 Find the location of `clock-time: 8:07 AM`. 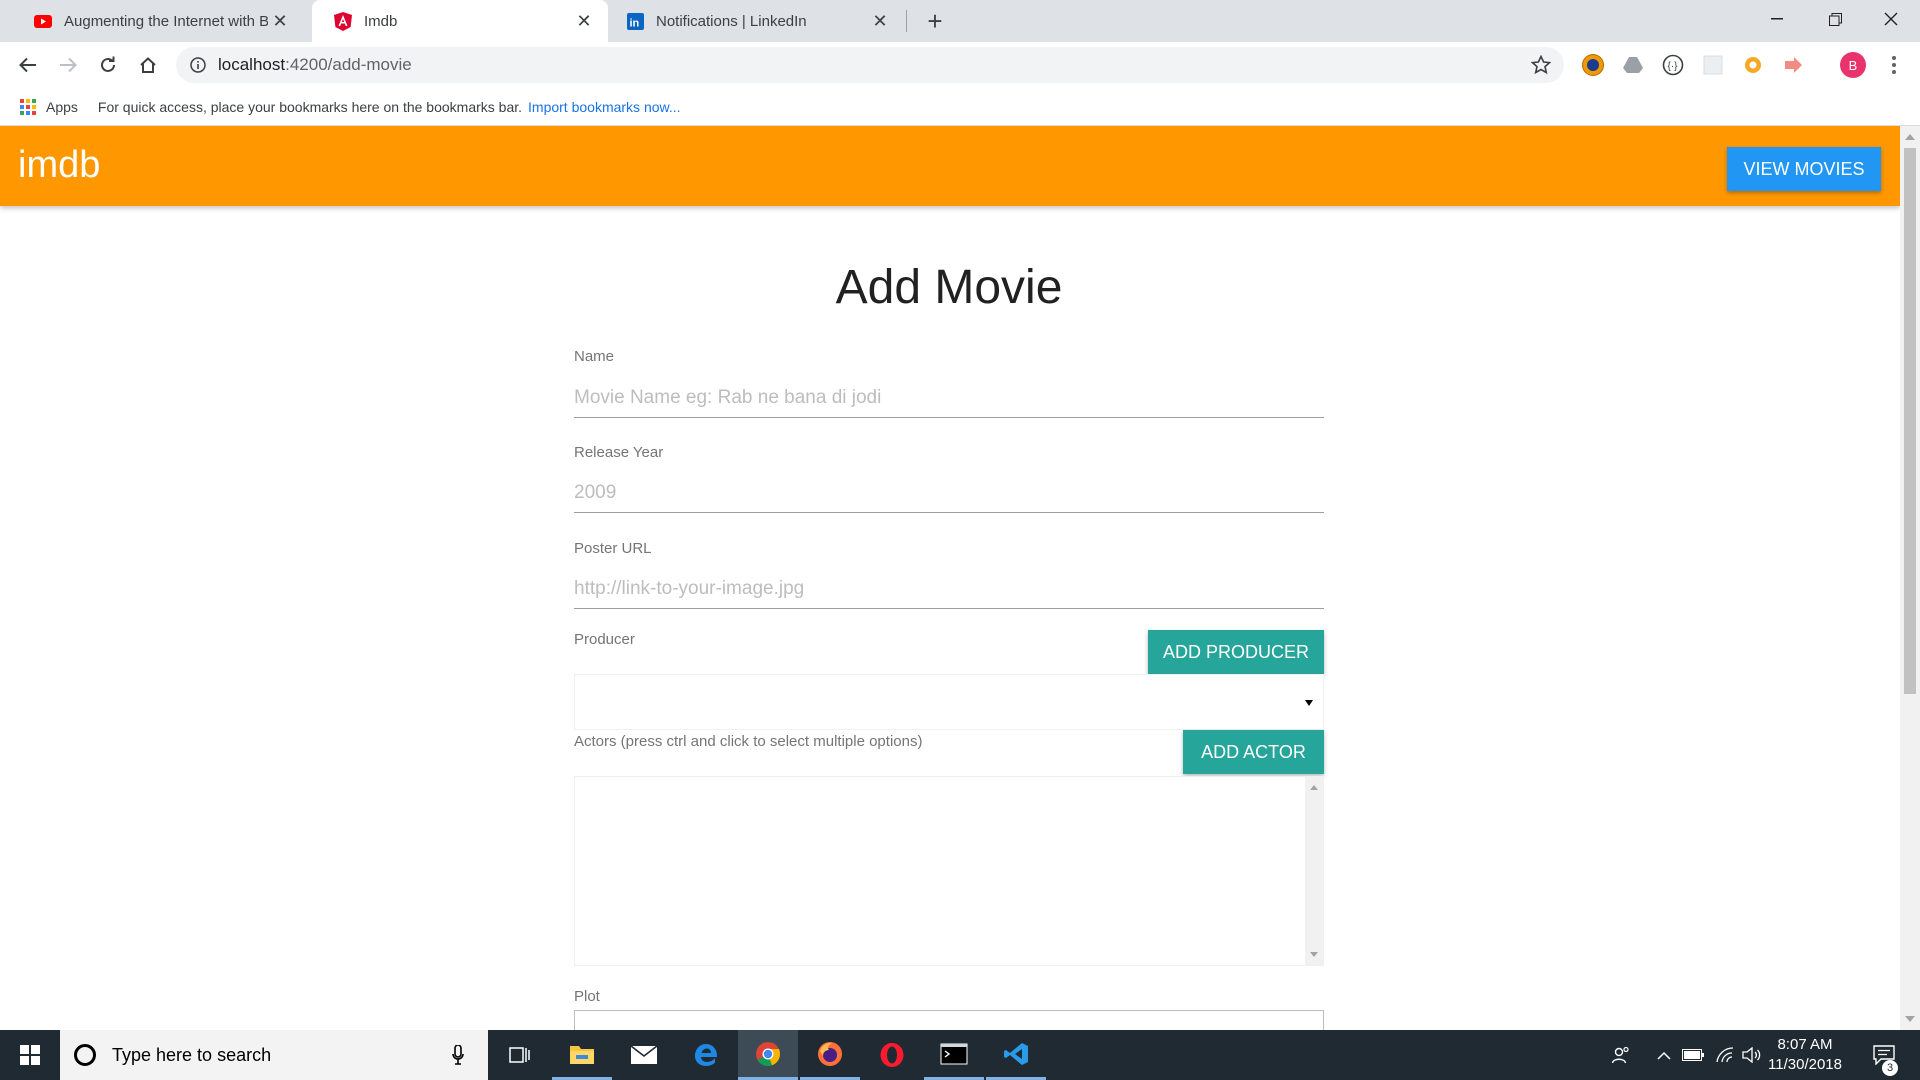

clock-time: 8:07 AM is located at coordinates (1805, 1044).